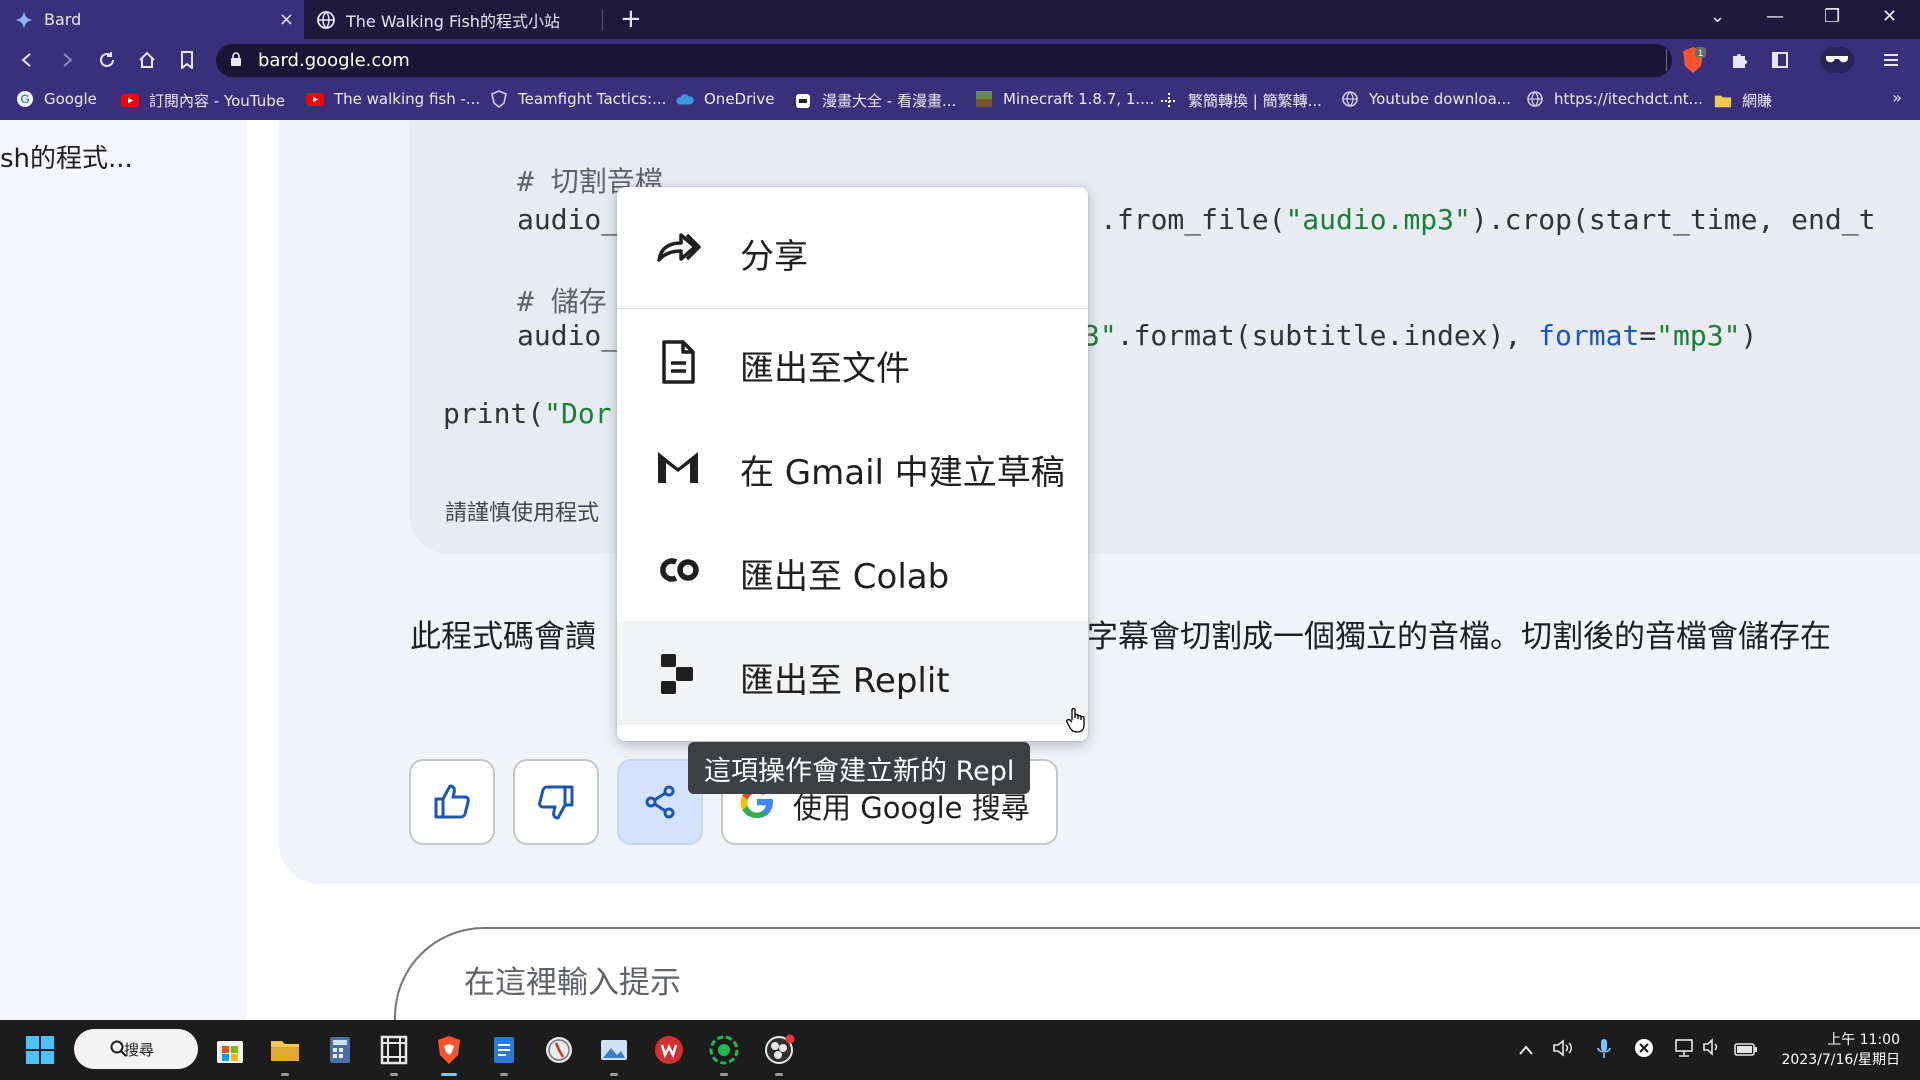  Describe the element at coordinates (1837, 60) in the screenshot. I see `profile-button` at that location.